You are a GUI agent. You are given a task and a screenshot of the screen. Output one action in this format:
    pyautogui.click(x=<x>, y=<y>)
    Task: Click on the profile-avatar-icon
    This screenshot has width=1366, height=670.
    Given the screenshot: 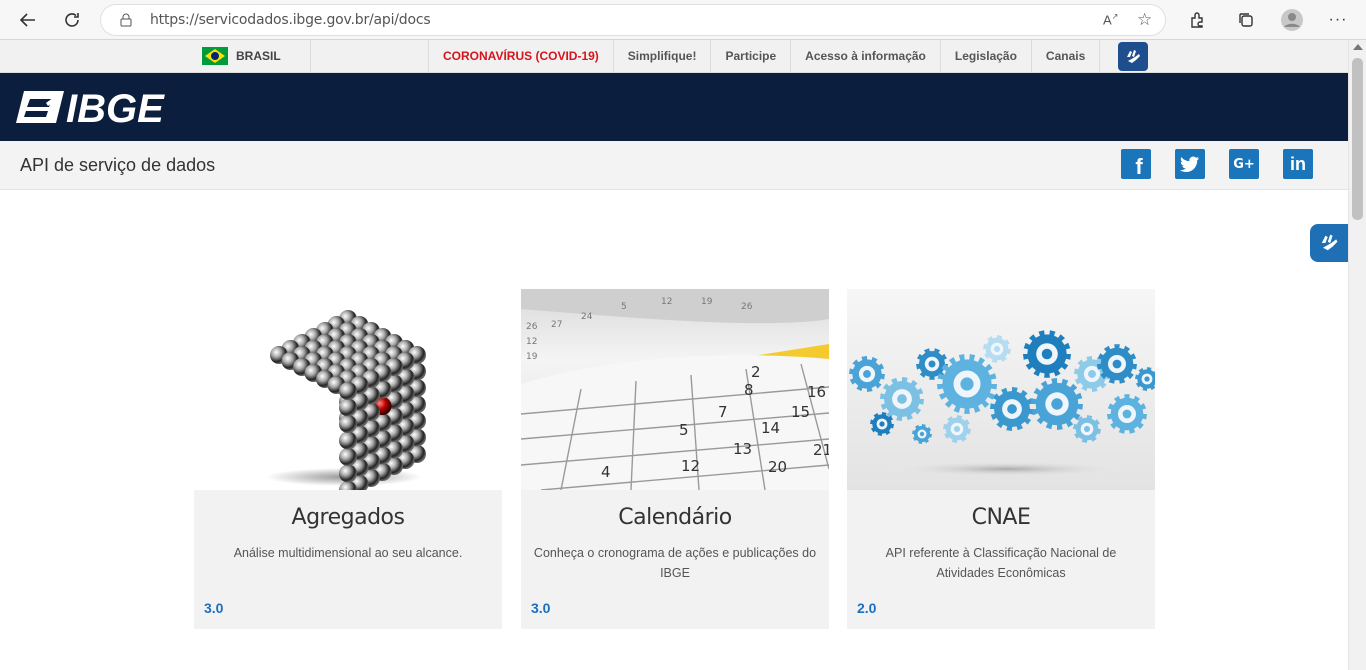 What is the action you would take?
    pyautogui.click(x=1292, y=20)
    